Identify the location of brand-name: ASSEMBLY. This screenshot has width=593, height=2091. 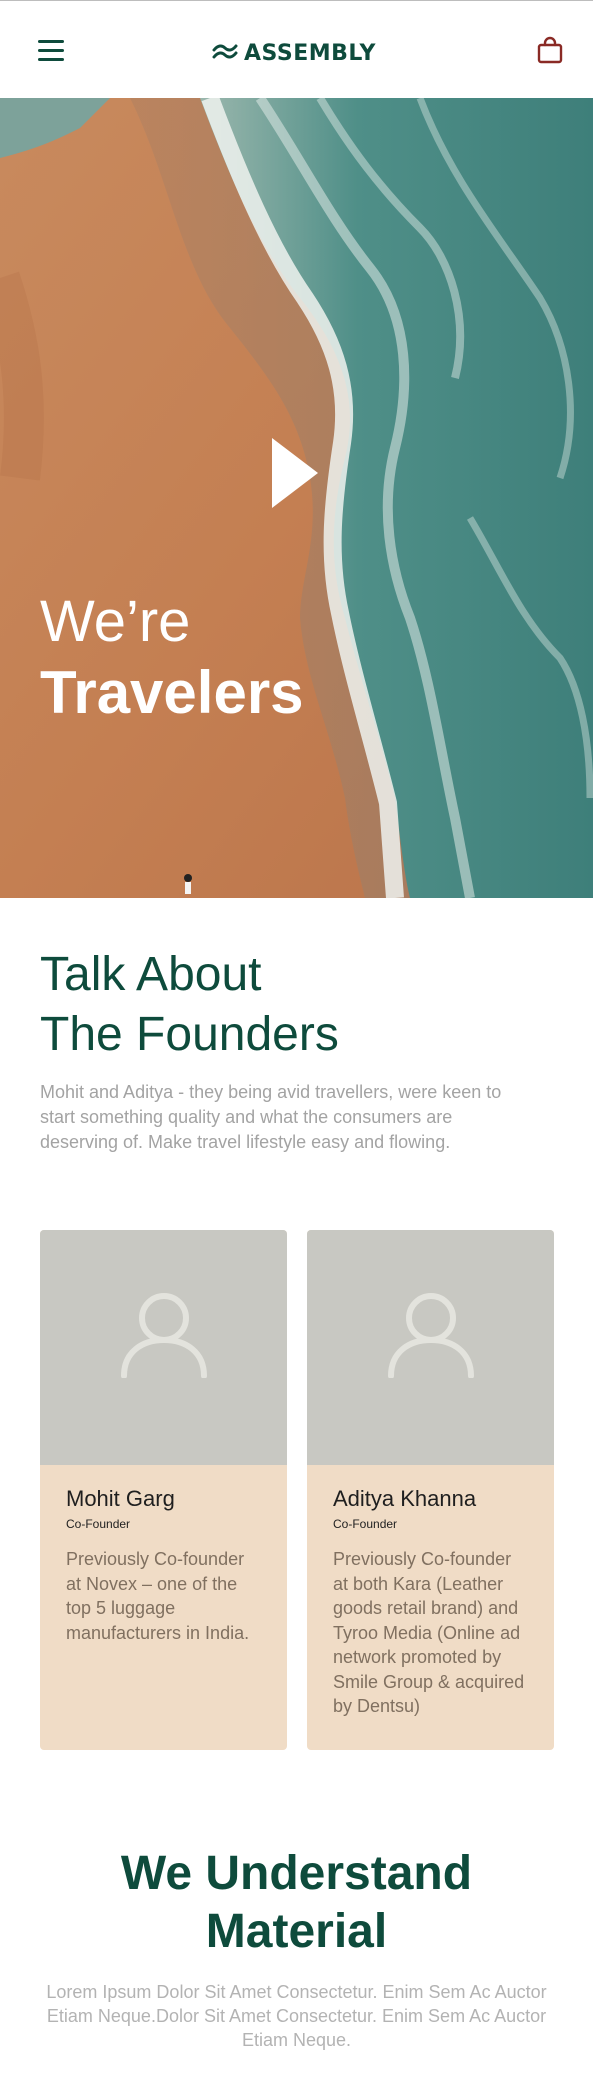
(310, 53).